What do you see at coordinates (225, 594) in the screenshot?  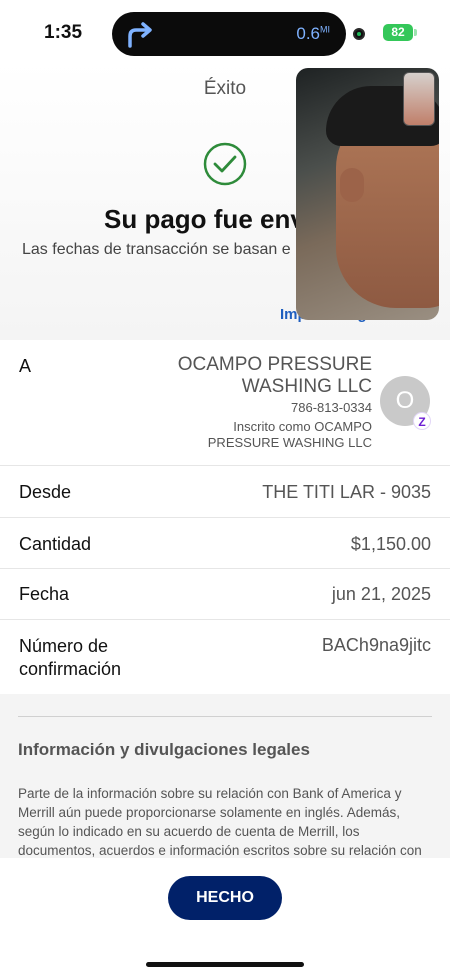 I see `detail-row-fecha: Fecha jun 21, 2025` at bounding box center [225, 594].